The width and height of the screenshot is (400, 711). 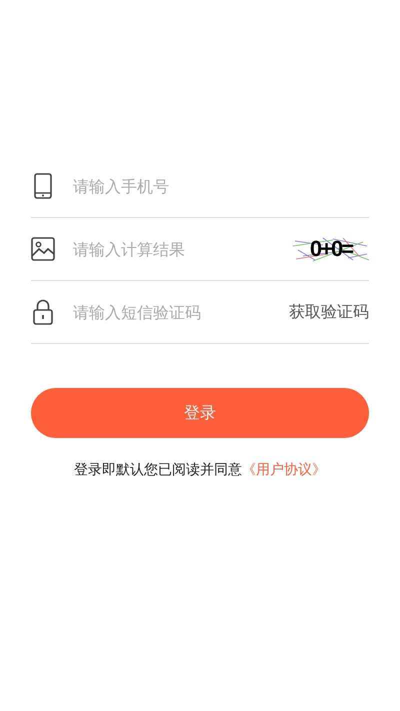 What do you see at coordinates (158, 470) in the screenshot?
I see `agreement-text: 登录即默认您已阅读并同意` at bounding box center [158, 470].